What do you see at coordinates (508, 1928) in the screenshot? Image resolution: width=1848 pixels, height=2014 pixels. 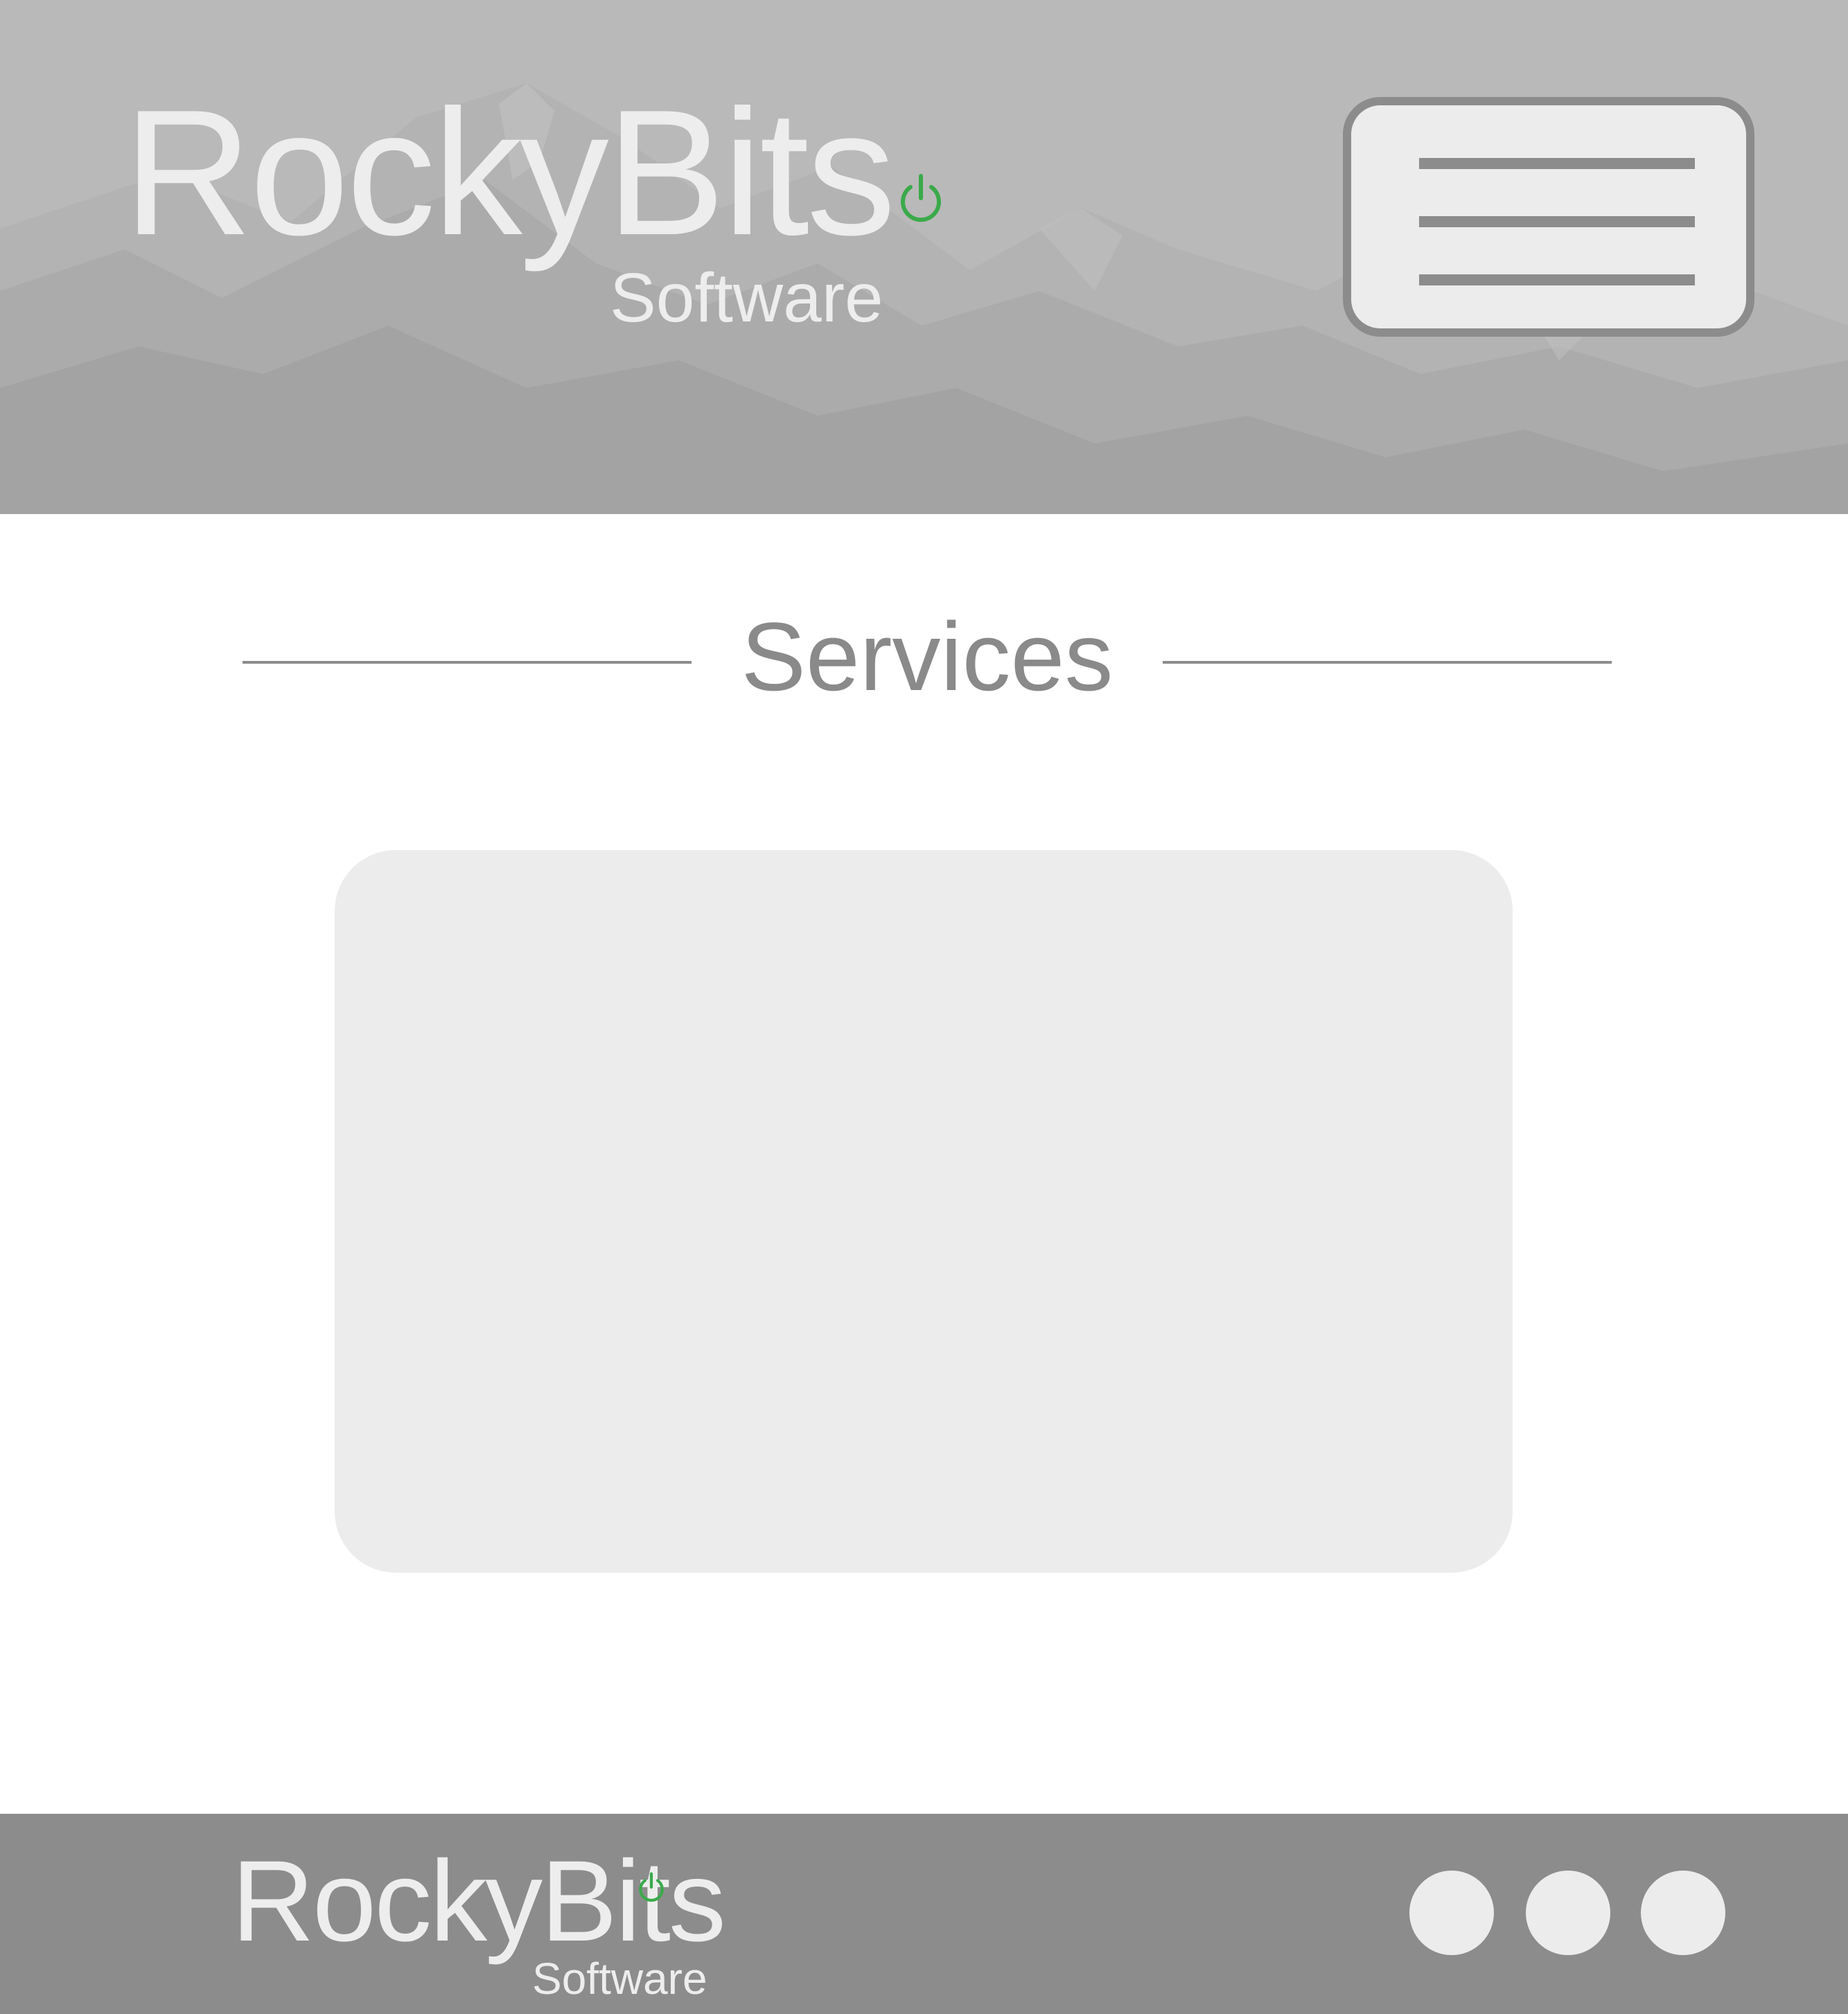 I see `footer-logo: RockyBits Software` at bounding box center [508, 1928].